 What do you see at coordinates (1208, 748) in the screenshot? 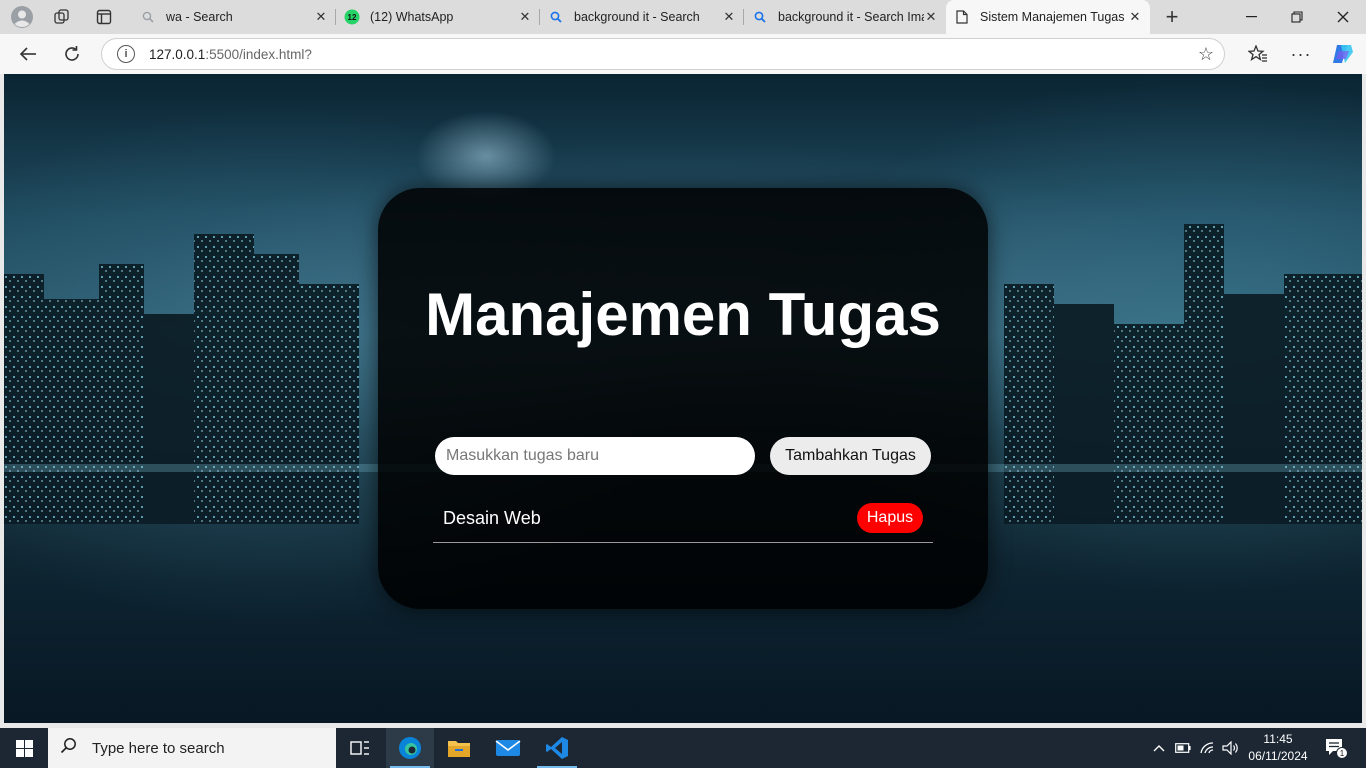
I see `wifi-icon` at bounding box center [1208, 748].